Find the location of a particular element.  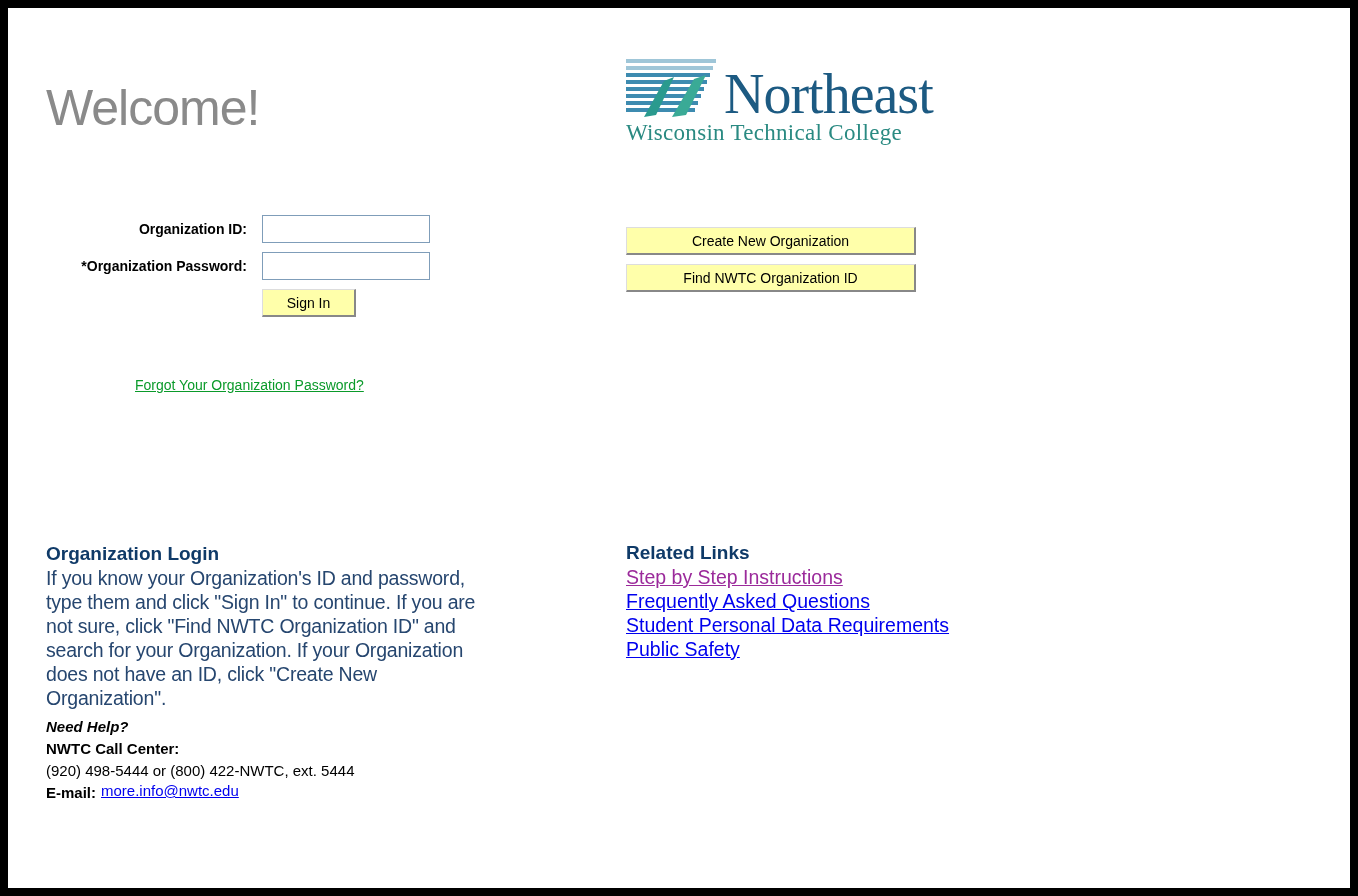

email-link: more.info@nwtc.edu is located at coordinates (170, 790).